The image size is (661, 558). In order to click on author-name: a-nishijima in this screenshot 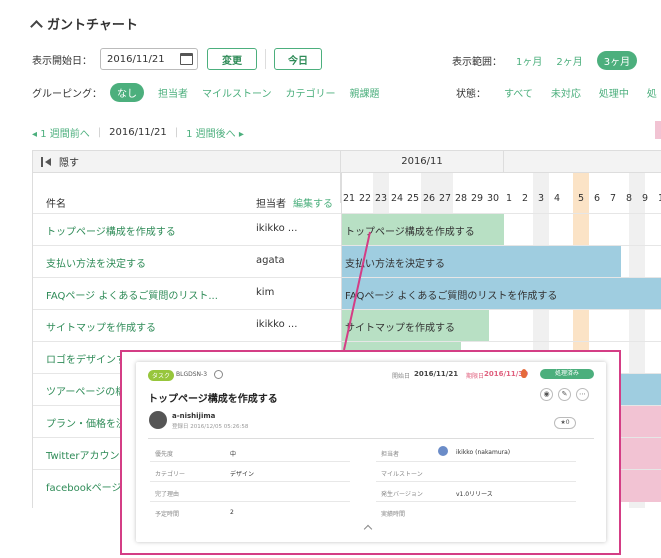, I will do `click(194, 416)`.